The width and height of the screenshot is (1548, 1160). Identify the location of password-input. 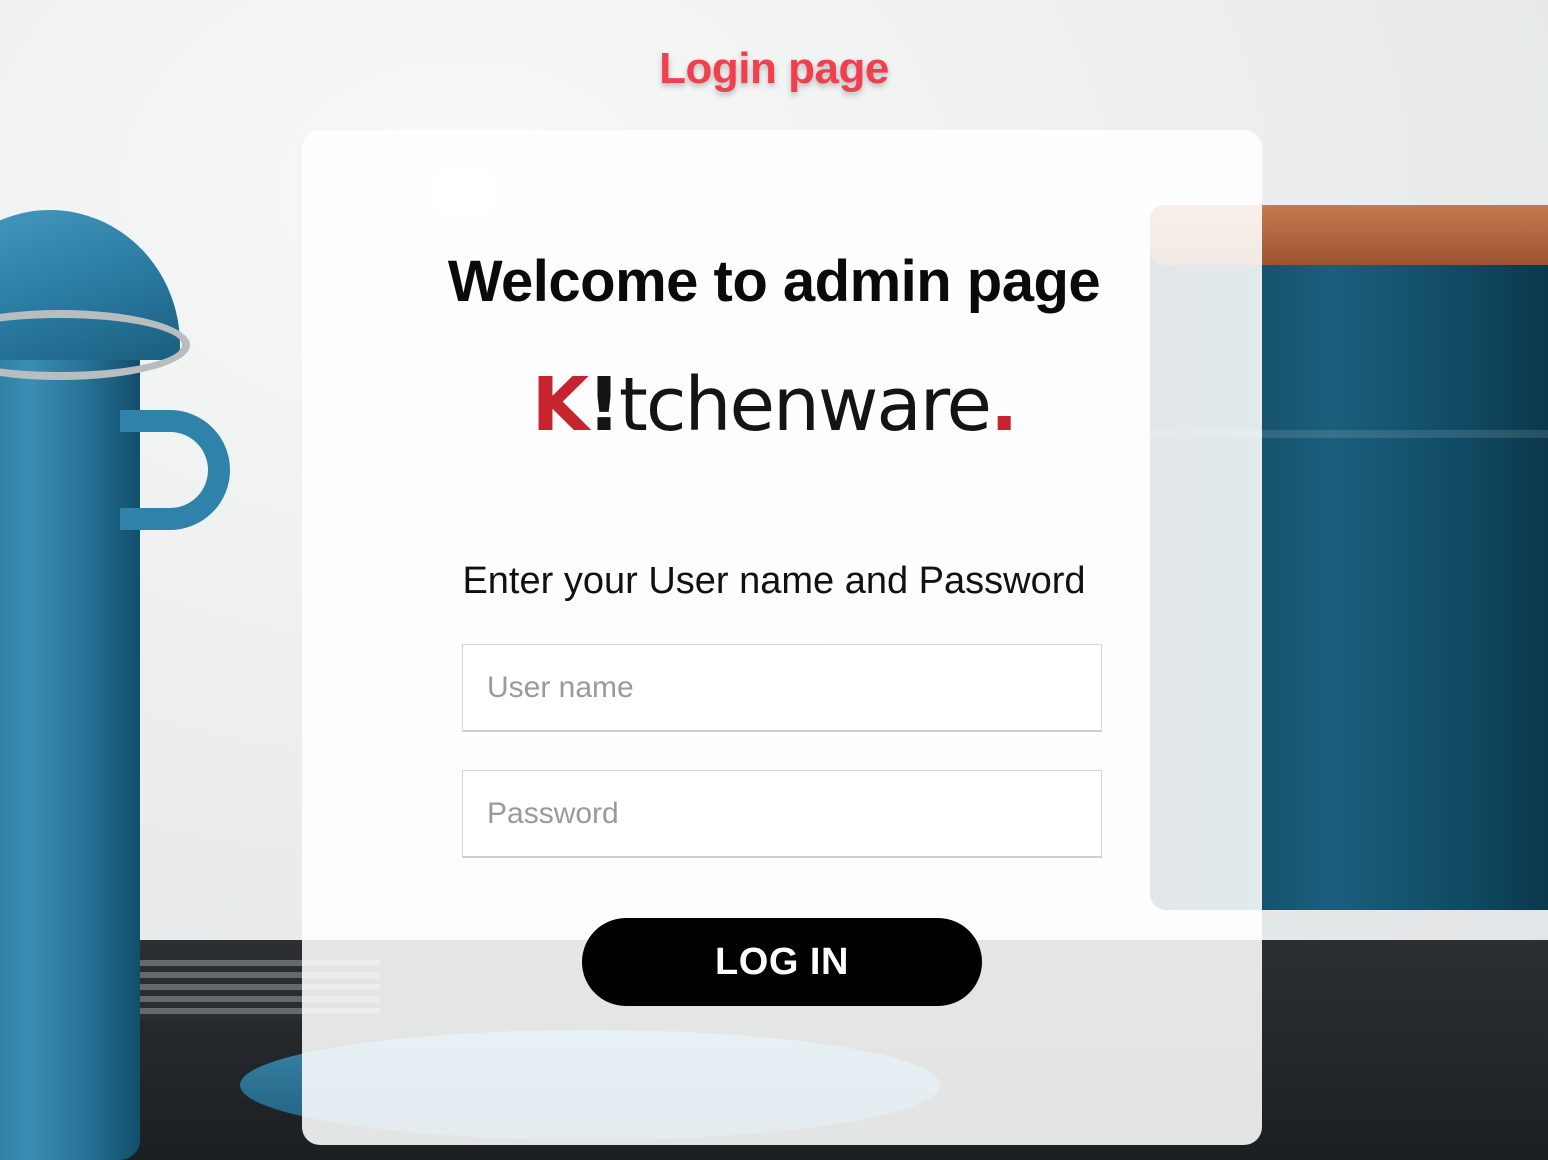
(782, 814).